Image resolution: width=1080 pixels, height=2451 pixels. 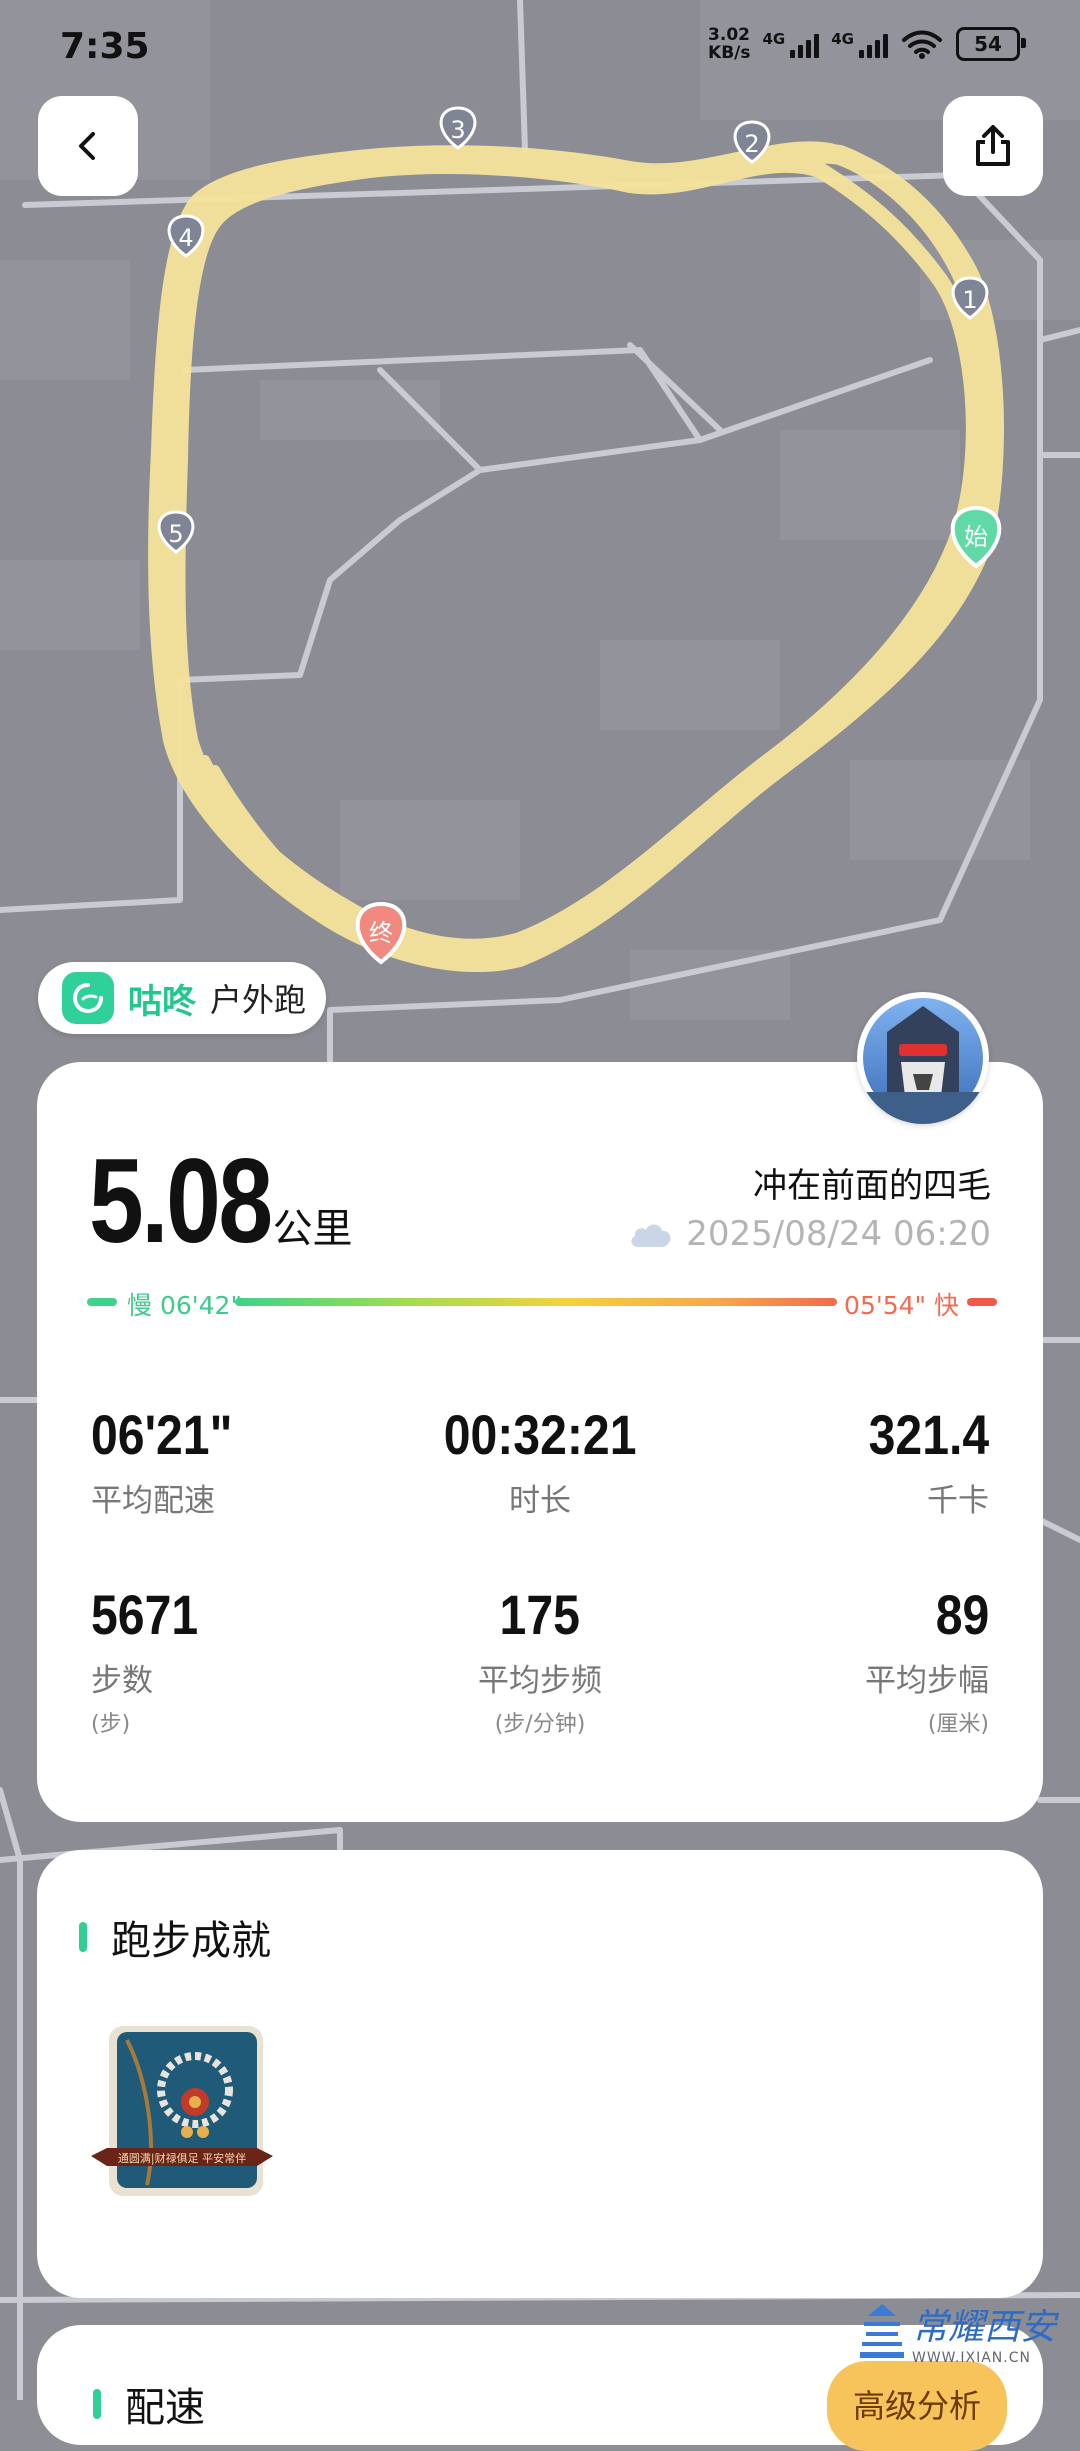 I want to click on metric-duration: 00:32:21 时长, so click(x=540, y=1461).